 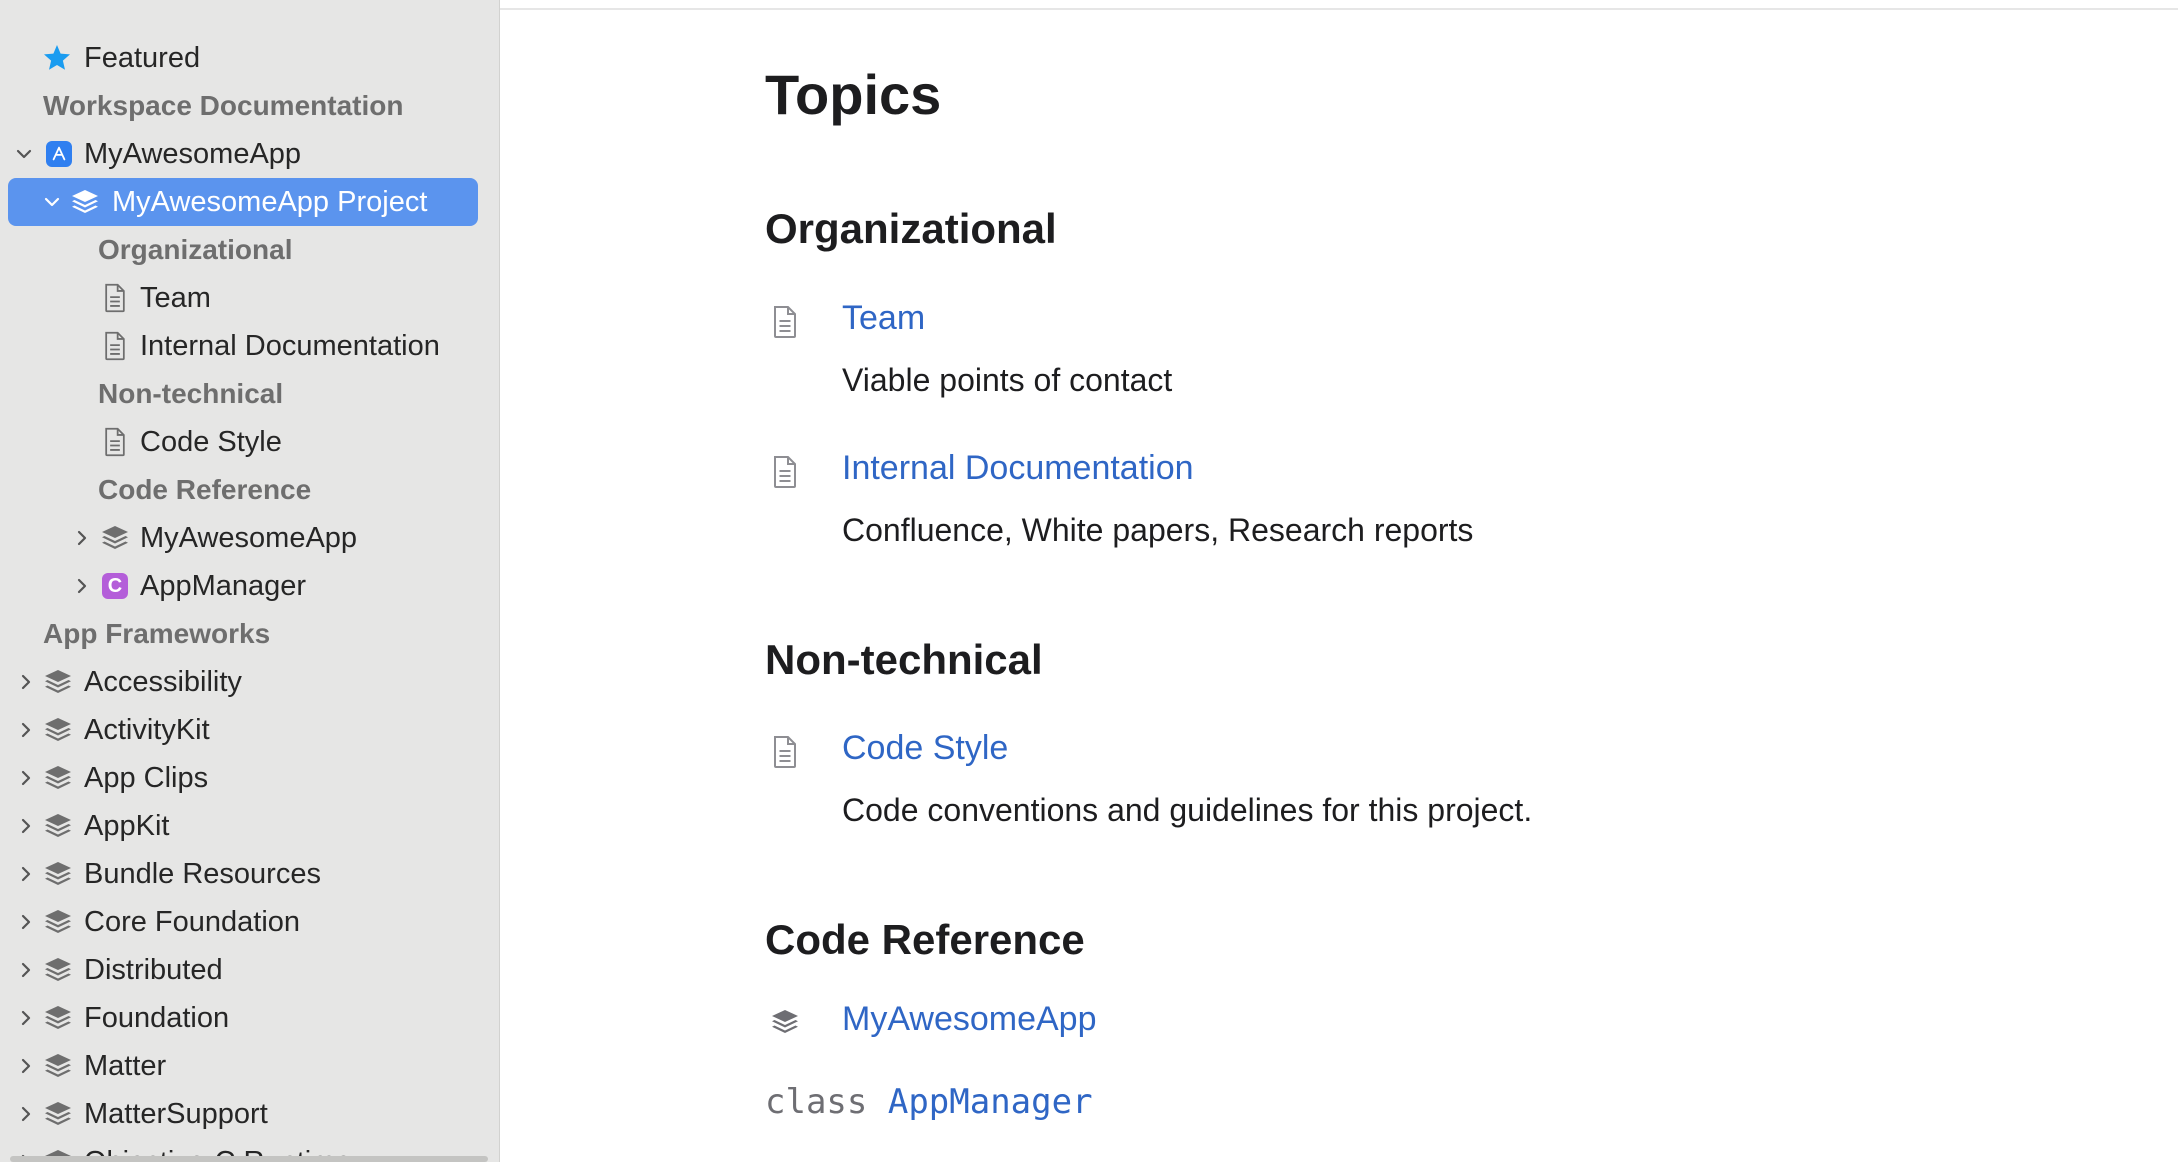 What do you see at coordinates (249, 1159) in the screenshot?
I see `sidebar-scrollbar` at bounding box center [249, 1159].